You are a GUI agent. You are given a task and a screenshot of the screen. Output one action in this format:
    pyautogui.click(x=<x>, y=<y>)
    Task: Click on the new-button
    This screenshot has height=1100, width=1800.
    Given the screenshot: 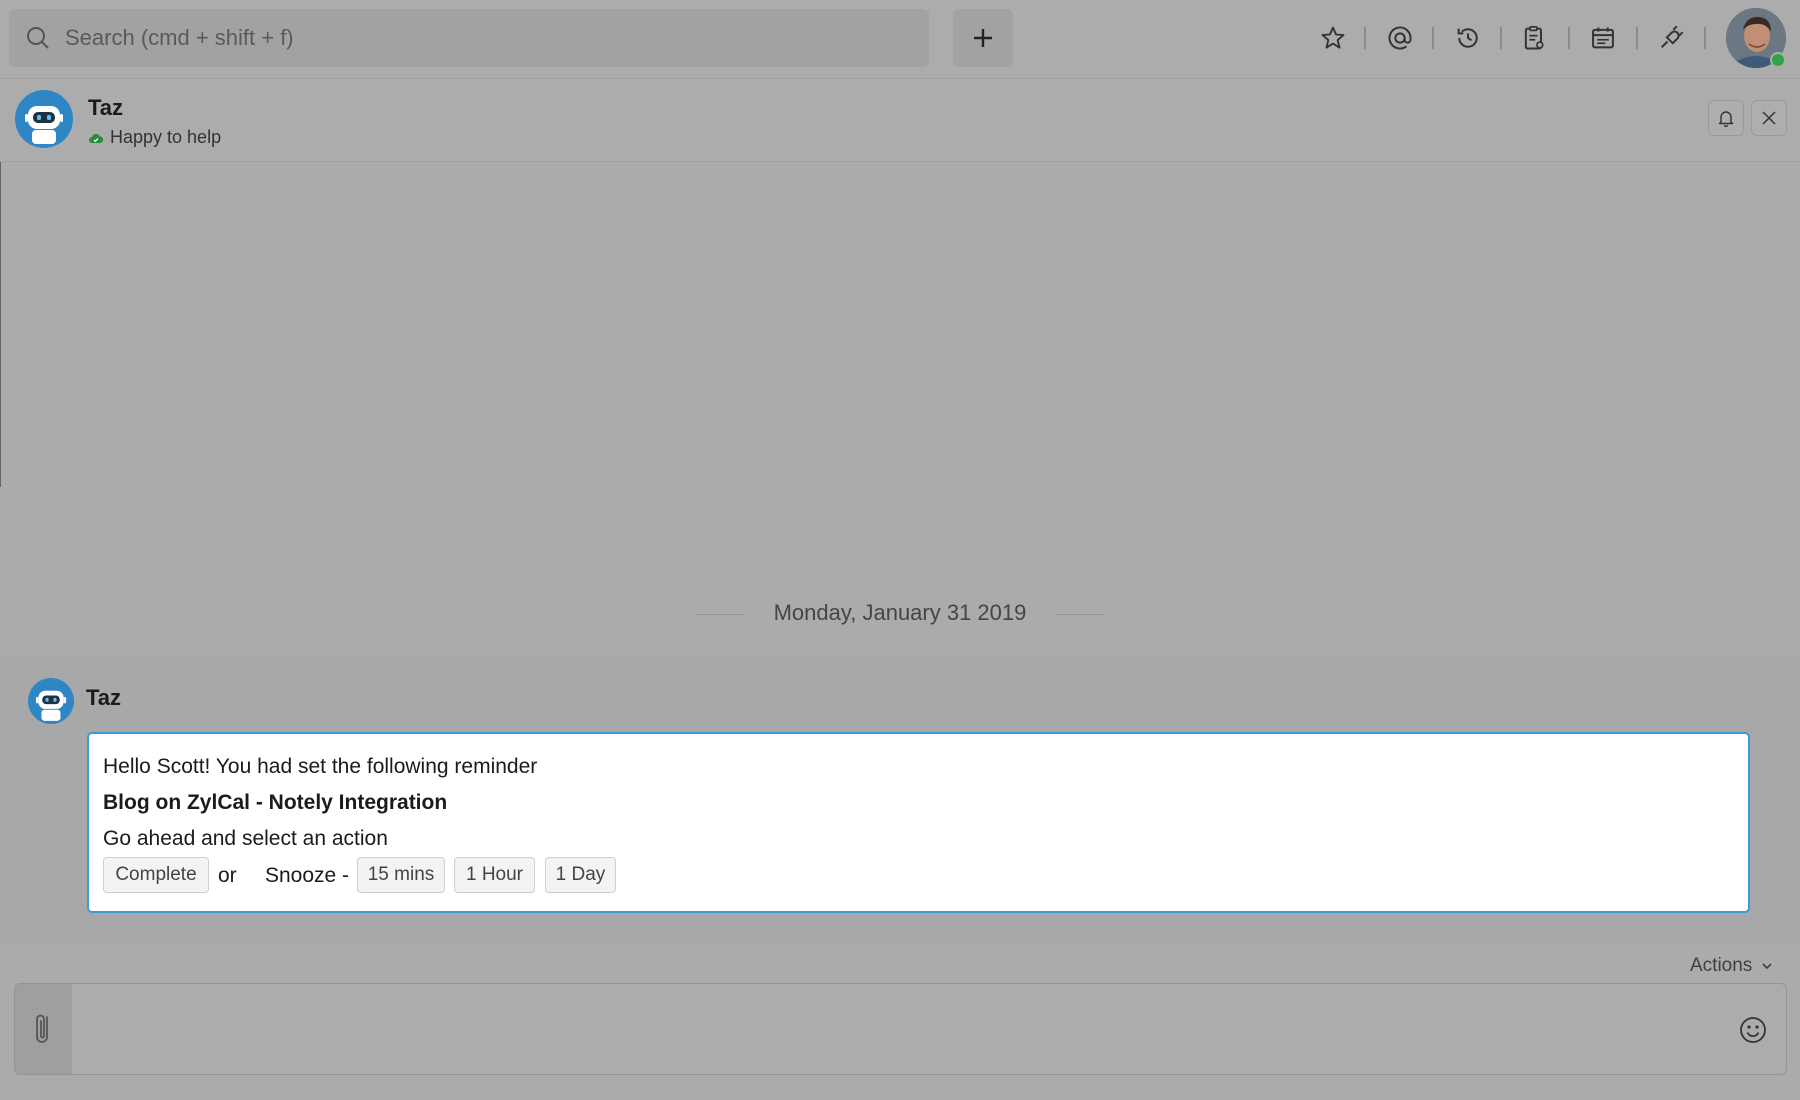 What is the action you would take?
    pyautogui.click(x=983, y=38)
    